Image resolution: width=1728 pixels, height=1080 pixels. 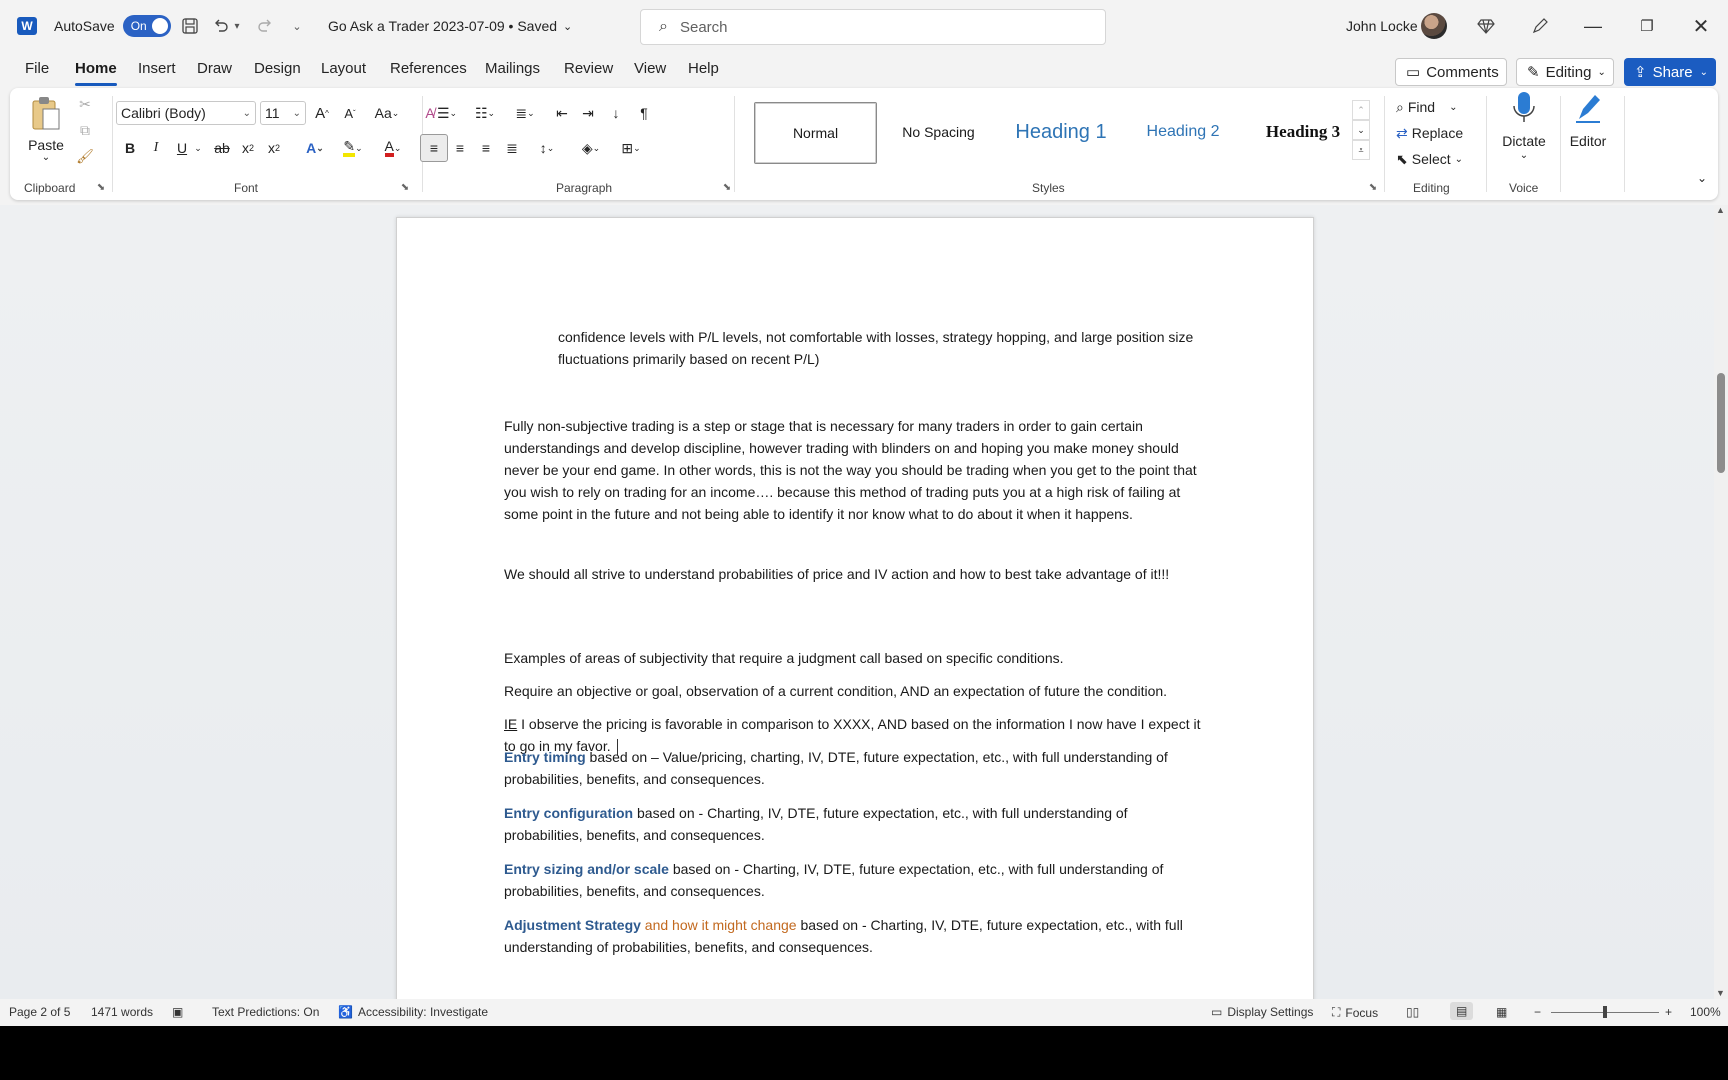 What do you see at coordinates (315, 148) in the screenshot?
I see `text-effects-icon: A ⌄` at bounding box center [315, 148].